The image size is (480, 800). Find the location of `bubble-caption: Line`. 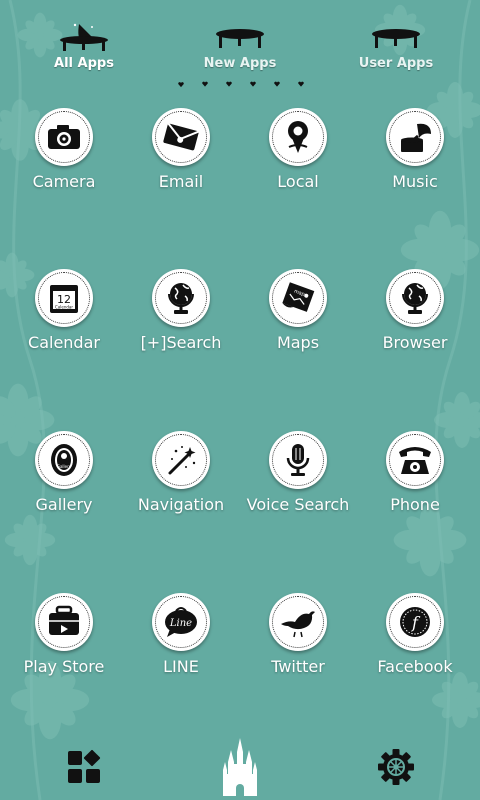

bubble-caption: Line is located at coordinates (180, 623).